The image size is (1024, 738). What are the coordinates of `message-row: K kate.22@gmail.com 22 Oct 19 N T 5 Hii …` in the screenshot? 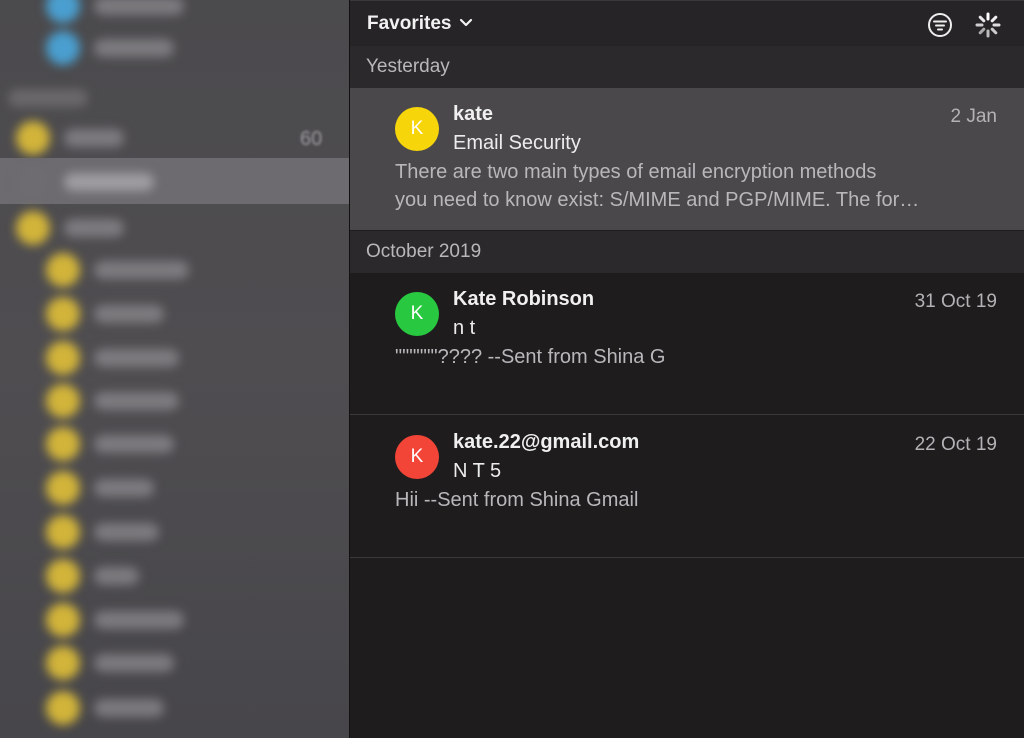 It's located at (687, 487).